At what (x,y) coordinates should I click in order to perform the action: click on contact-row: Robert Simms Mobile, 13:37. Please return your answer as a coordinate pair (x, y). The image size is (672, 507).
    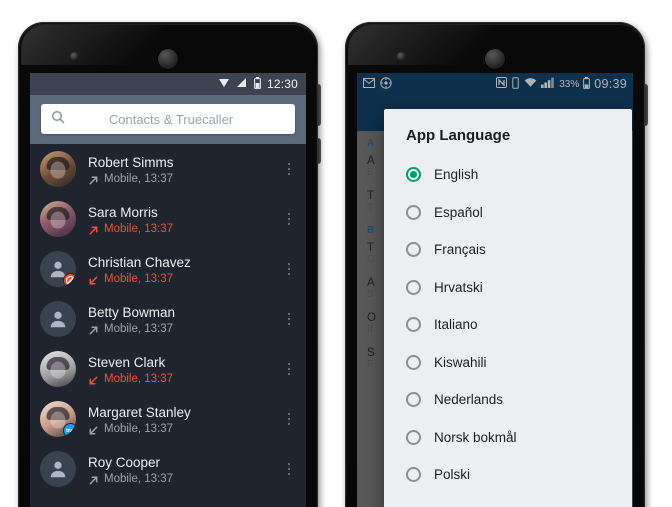
    Looking at the image, I should click on (168, 169).